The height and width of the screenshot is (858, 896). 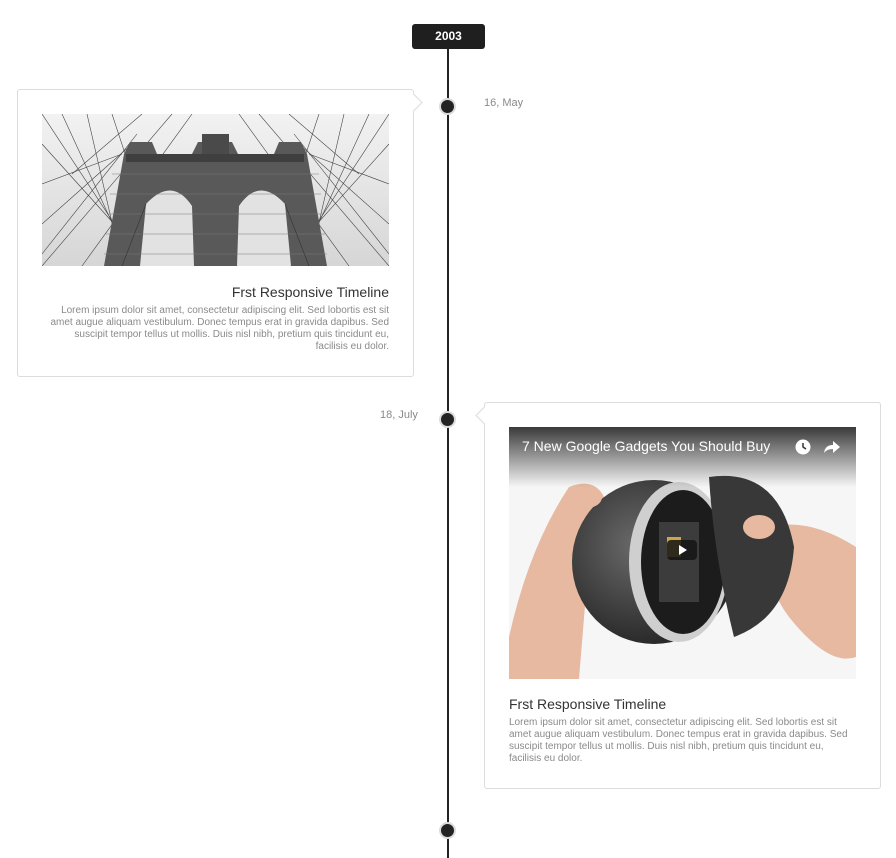 I want to click on share-icon, so click(x=832, y=449).